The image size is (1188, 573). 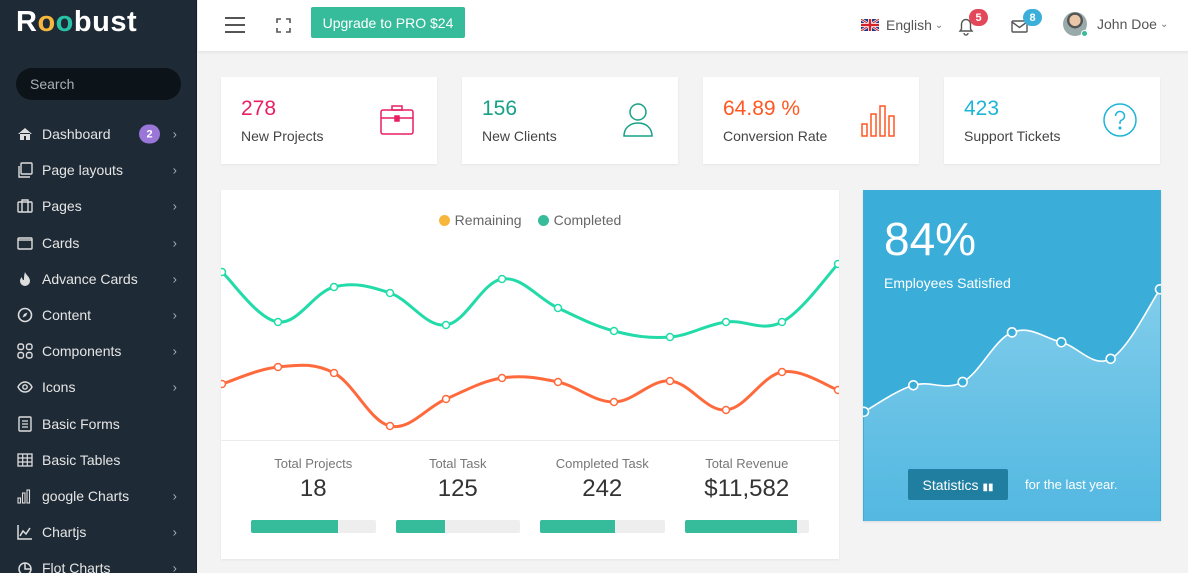 I want to click on sidebar-item-content: Content ›, so click(x=98, y=315).